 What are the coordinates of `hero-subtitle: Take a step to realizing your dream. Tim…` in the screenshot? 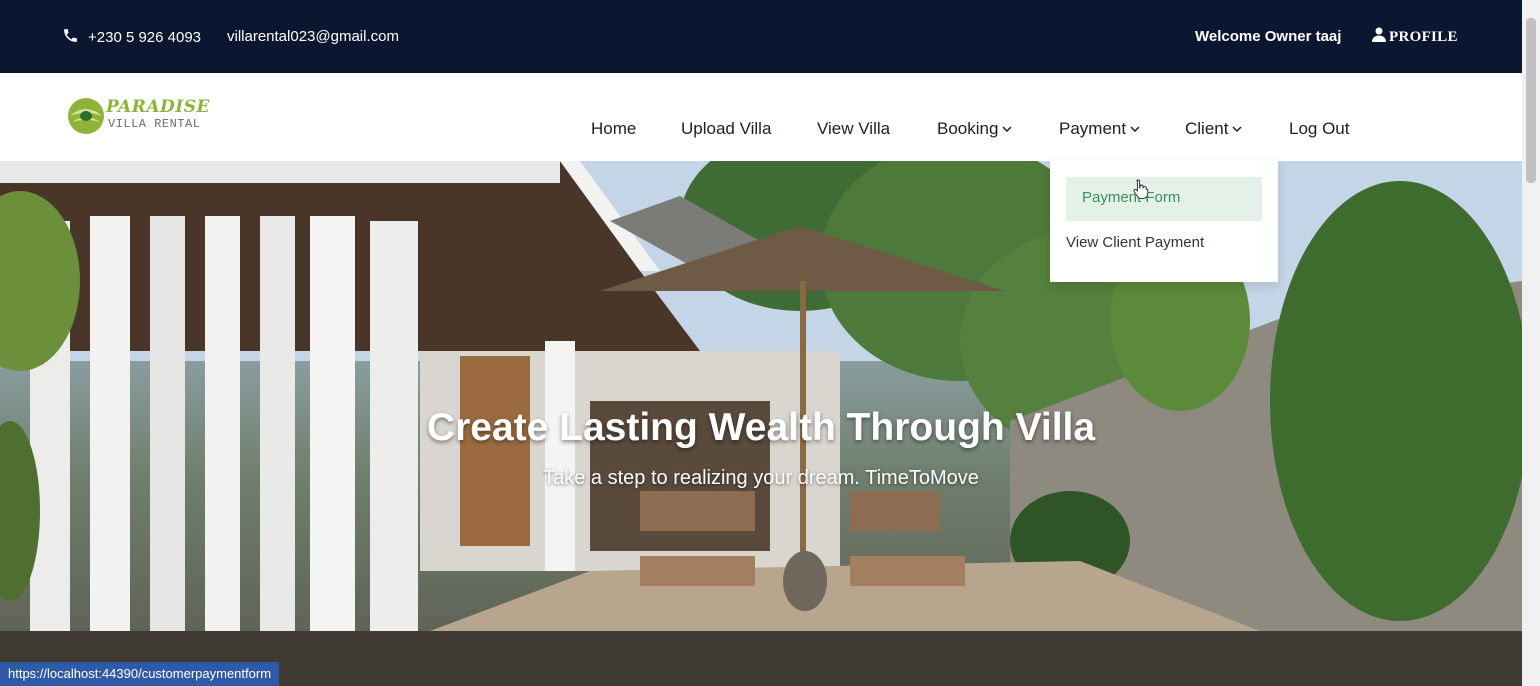 It's located at (761, 478).